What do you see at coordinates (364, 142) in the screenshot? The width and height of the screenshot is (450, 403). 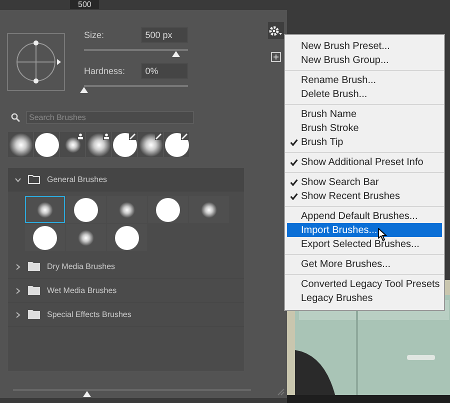 I see `menu-item: Brush Tip` at bounding box center [364, 142].